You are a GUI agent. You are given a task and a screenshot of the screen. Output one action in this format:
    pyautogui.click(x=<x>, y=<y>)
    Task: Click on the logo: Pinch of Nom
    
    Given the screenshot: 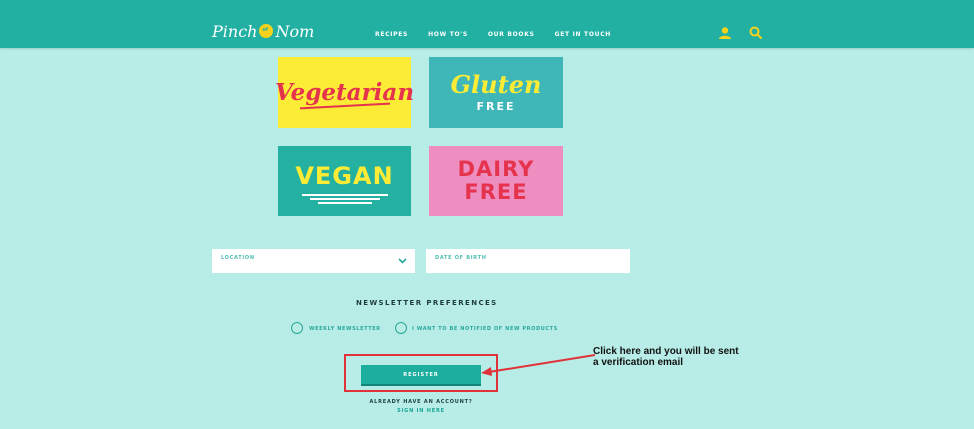 What is the action you would take?
    pyautogui.click(x=263, y=32)
    